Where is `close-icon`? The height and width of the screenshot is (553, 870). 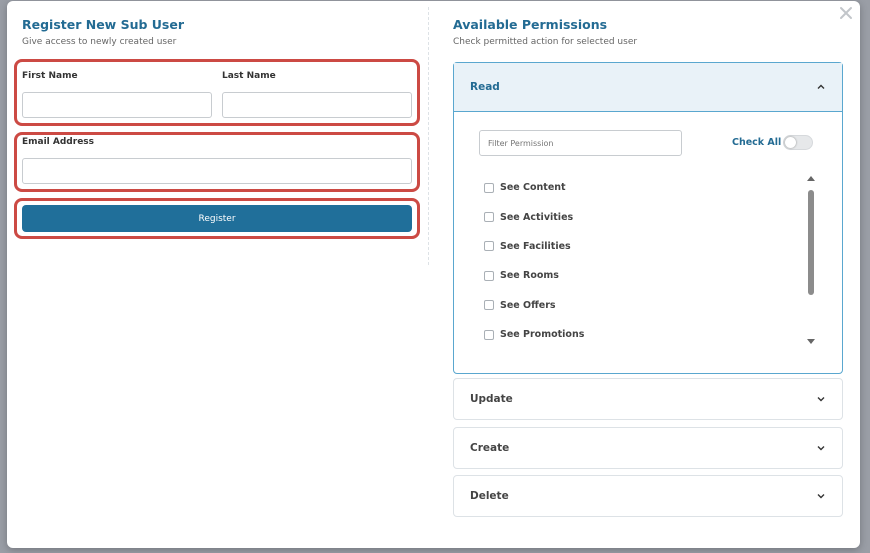 close-icon is located at coordinates (846, 13).